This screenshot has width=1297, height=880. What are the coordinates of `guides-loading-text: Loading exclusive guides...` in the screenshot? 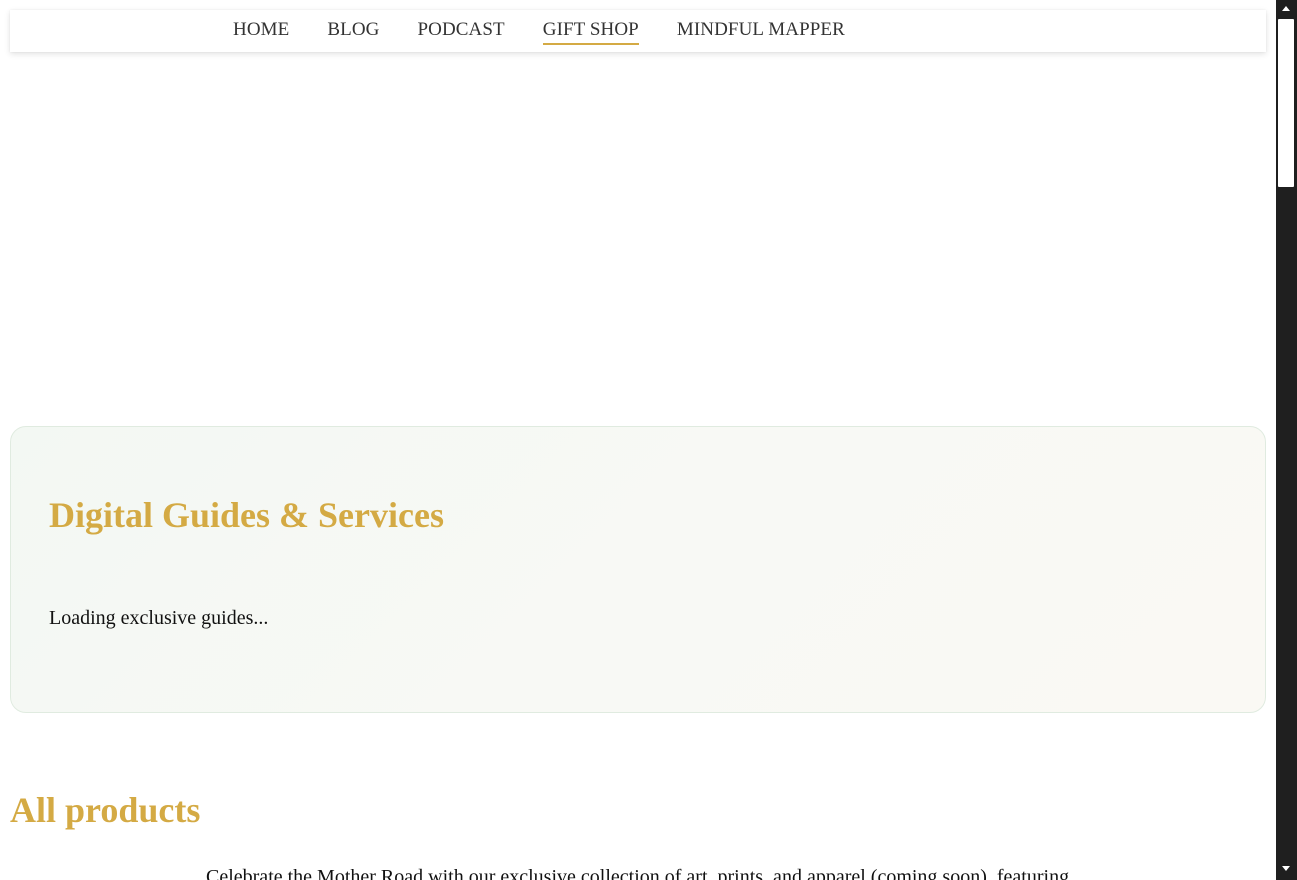 It's located at (159, 618).